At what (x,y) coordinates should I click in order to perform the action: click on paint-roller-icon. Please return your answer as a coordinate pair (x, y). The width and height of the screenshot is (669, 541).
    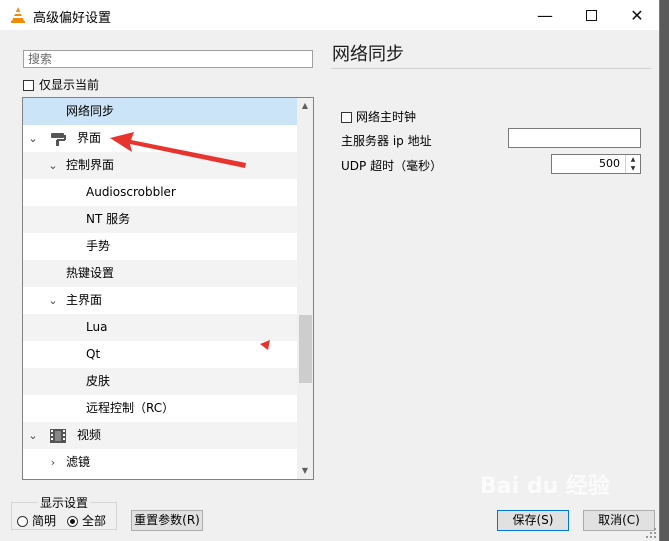
    Looking at the image, I should click on (58, 139).